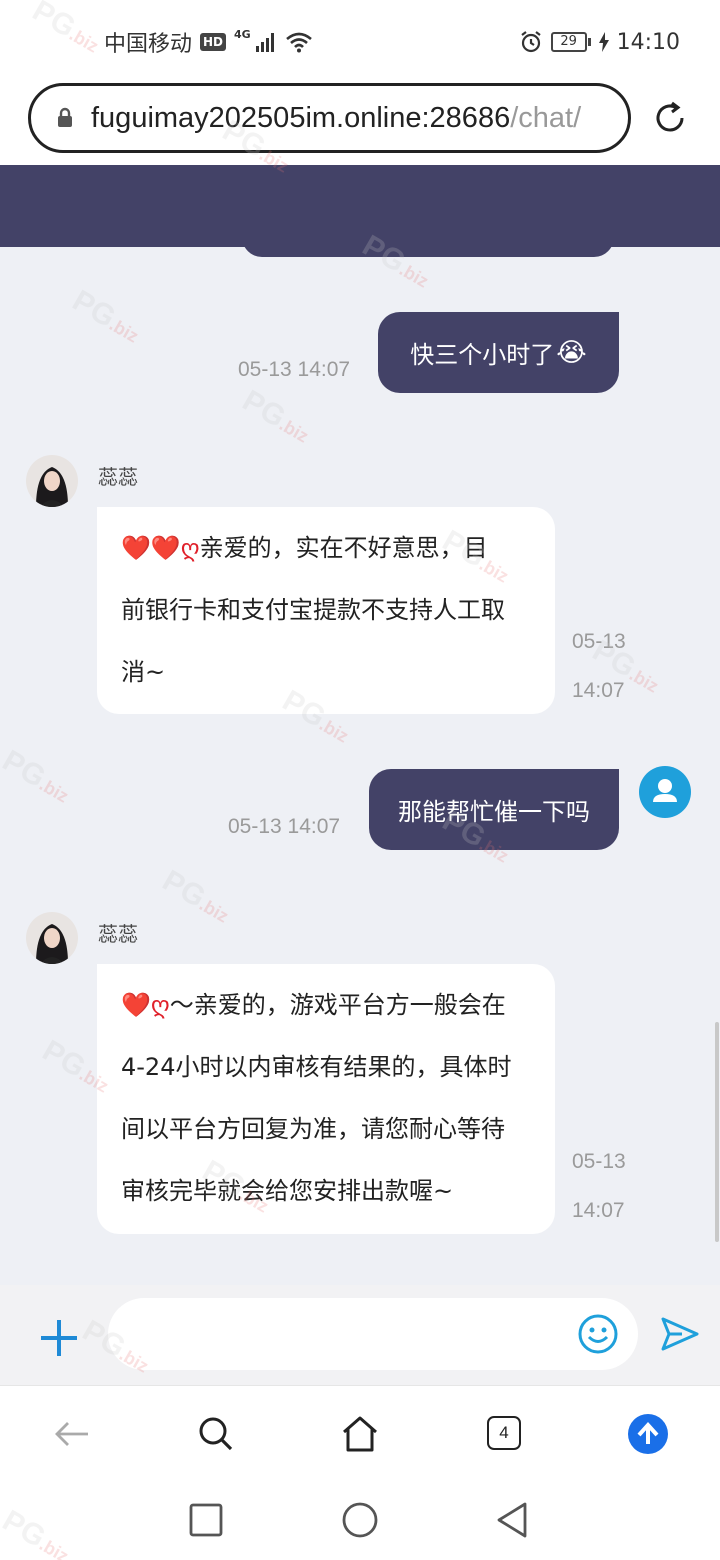  I want to click on wifi-icon, so click(298, 42).